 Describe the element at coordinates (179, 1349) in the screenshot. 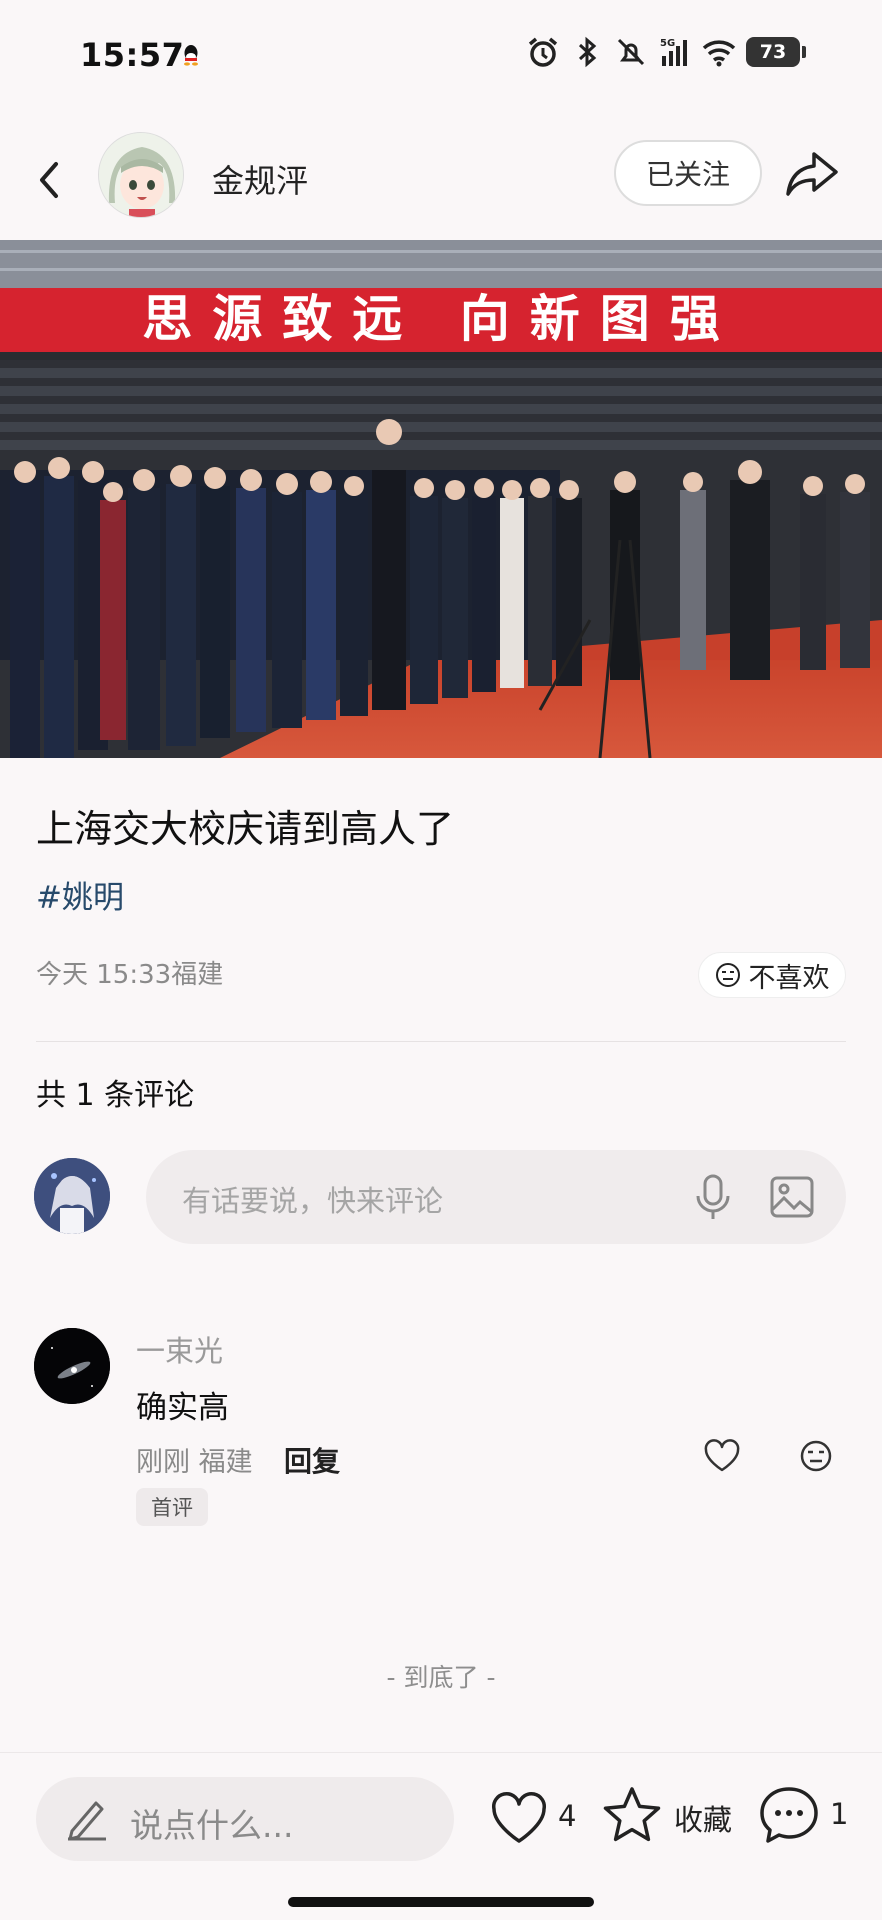

I see `commenter-name: 一束光` at that location.